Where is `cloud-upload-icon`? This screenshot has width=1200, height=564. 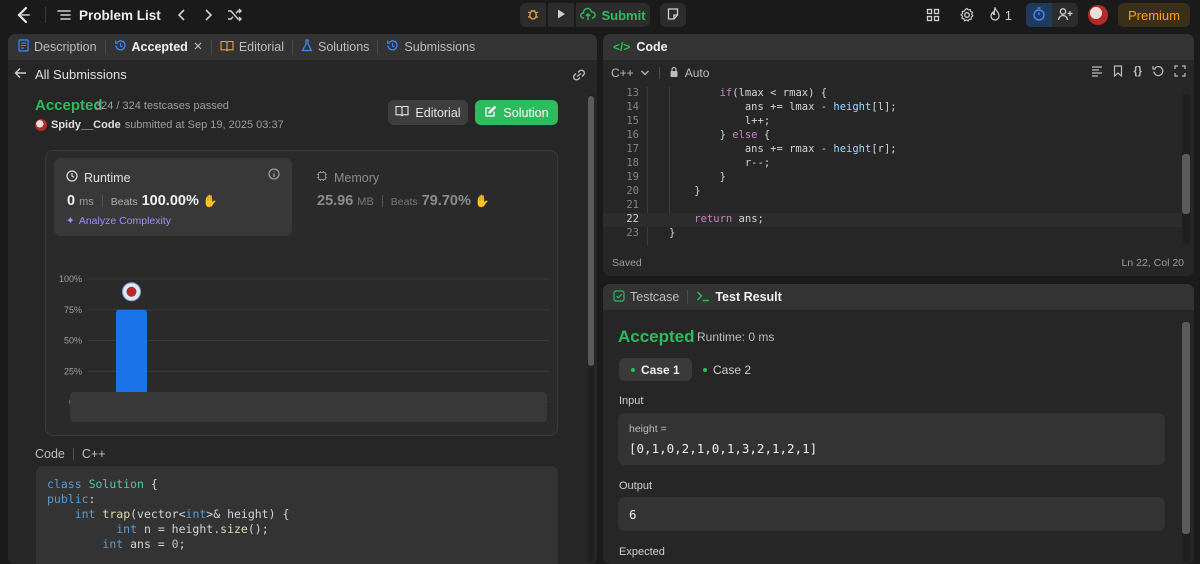
cloud-upload-icon is located at coordinates (588, 15).